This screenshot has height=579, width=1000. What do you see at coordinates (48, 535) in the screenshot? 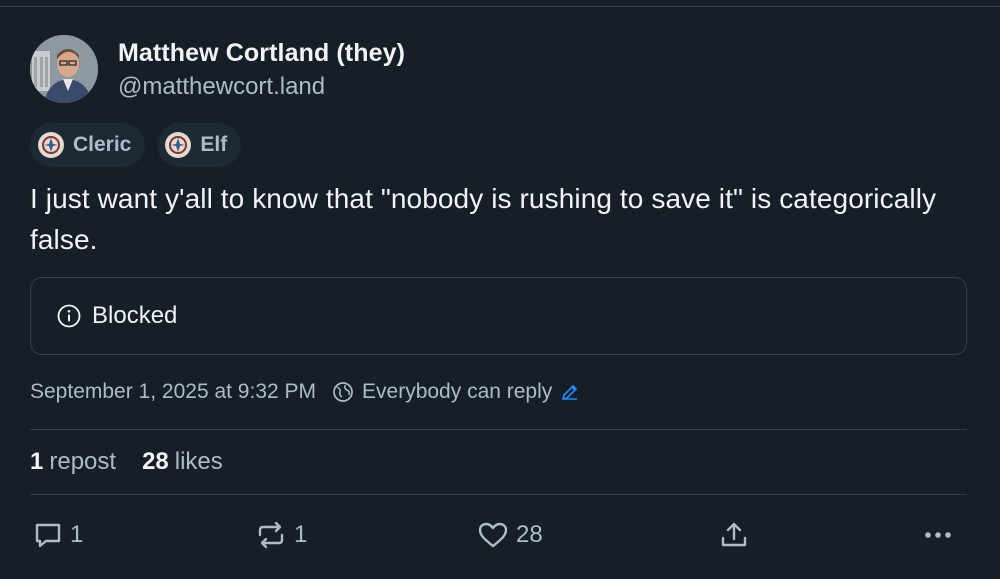
I see `reply-icon` at bounding box center [48, 535].